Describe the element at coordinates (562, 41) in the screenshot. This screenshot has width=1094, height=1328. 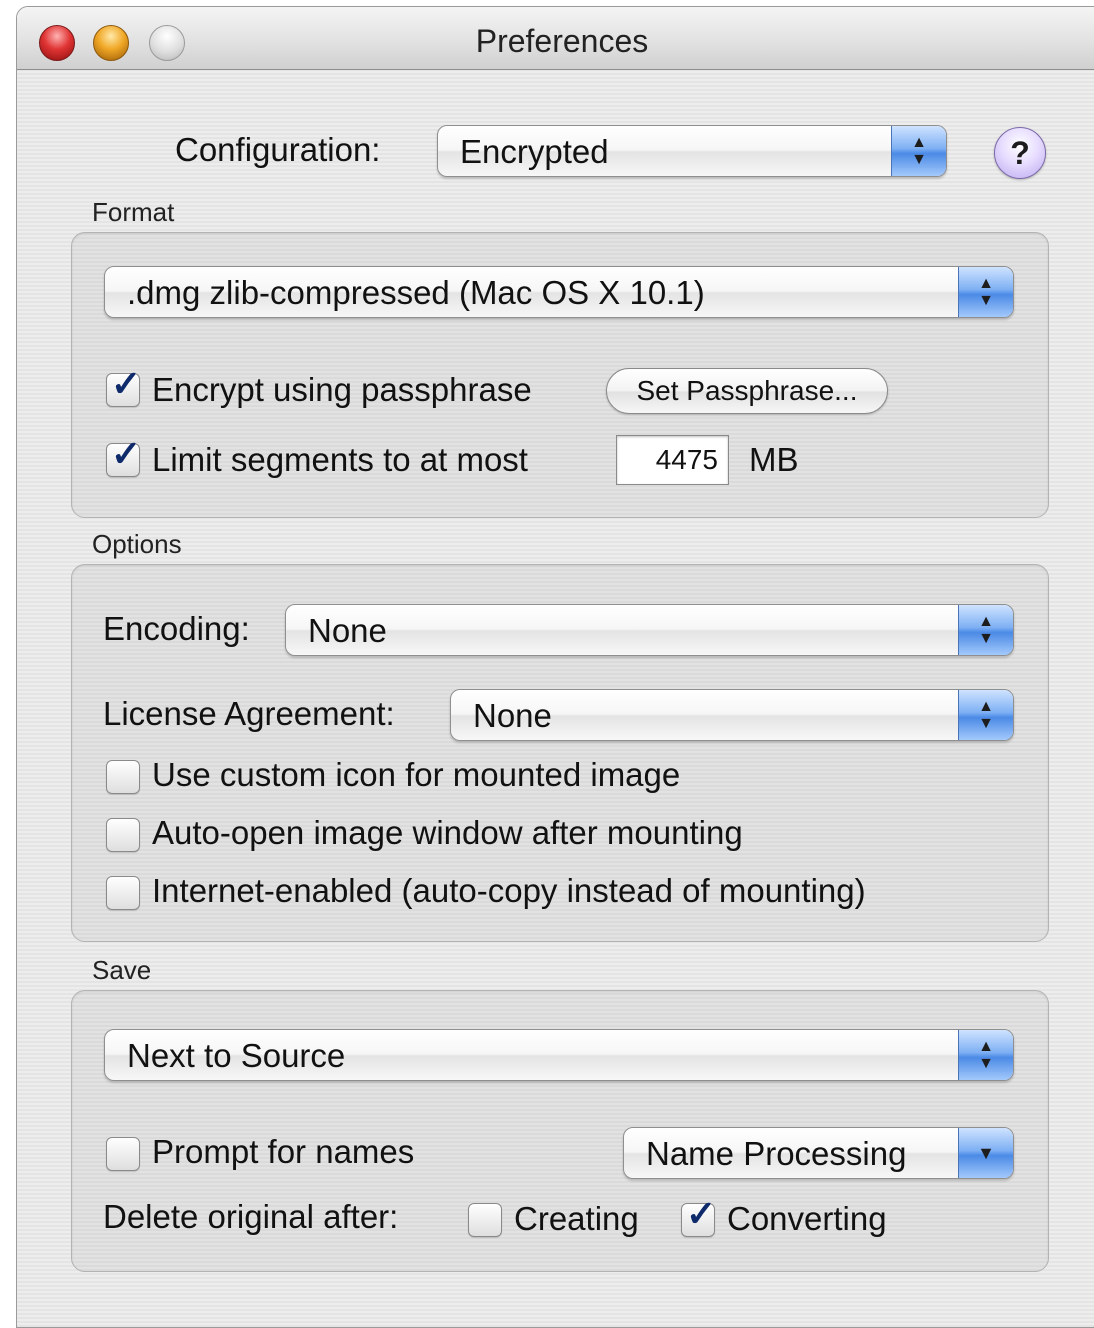
I see `window-title: Preferences` at that location.